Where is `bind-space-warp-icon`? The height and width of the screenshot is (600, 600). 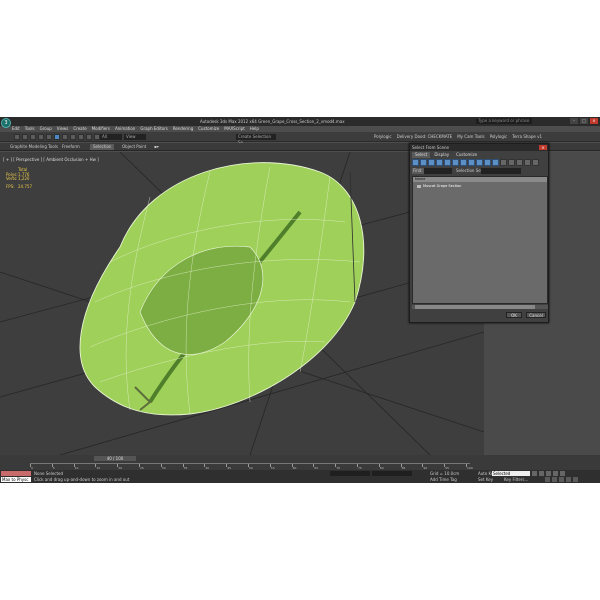
bind-space-warp-icon is located at coordinates (49, 137).